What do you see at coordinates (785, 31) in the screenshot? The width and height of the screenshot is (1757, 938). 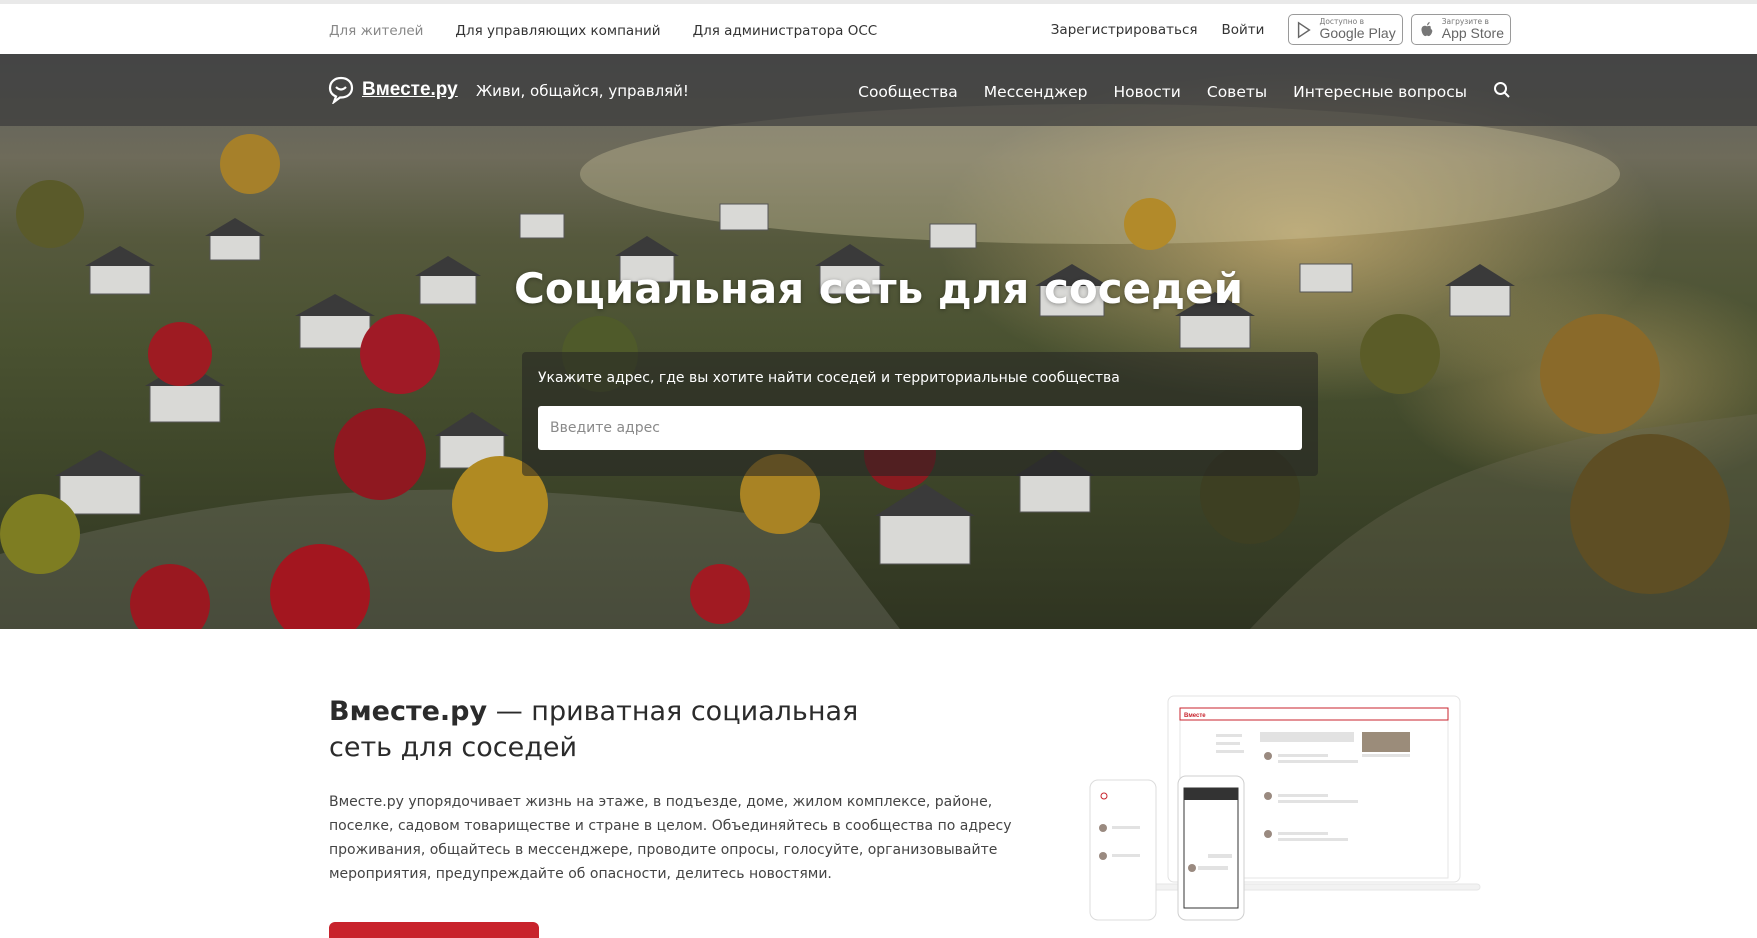 I see `link-for-oss-admin: Для администратора ОСС` at bounding box center [785, 31].